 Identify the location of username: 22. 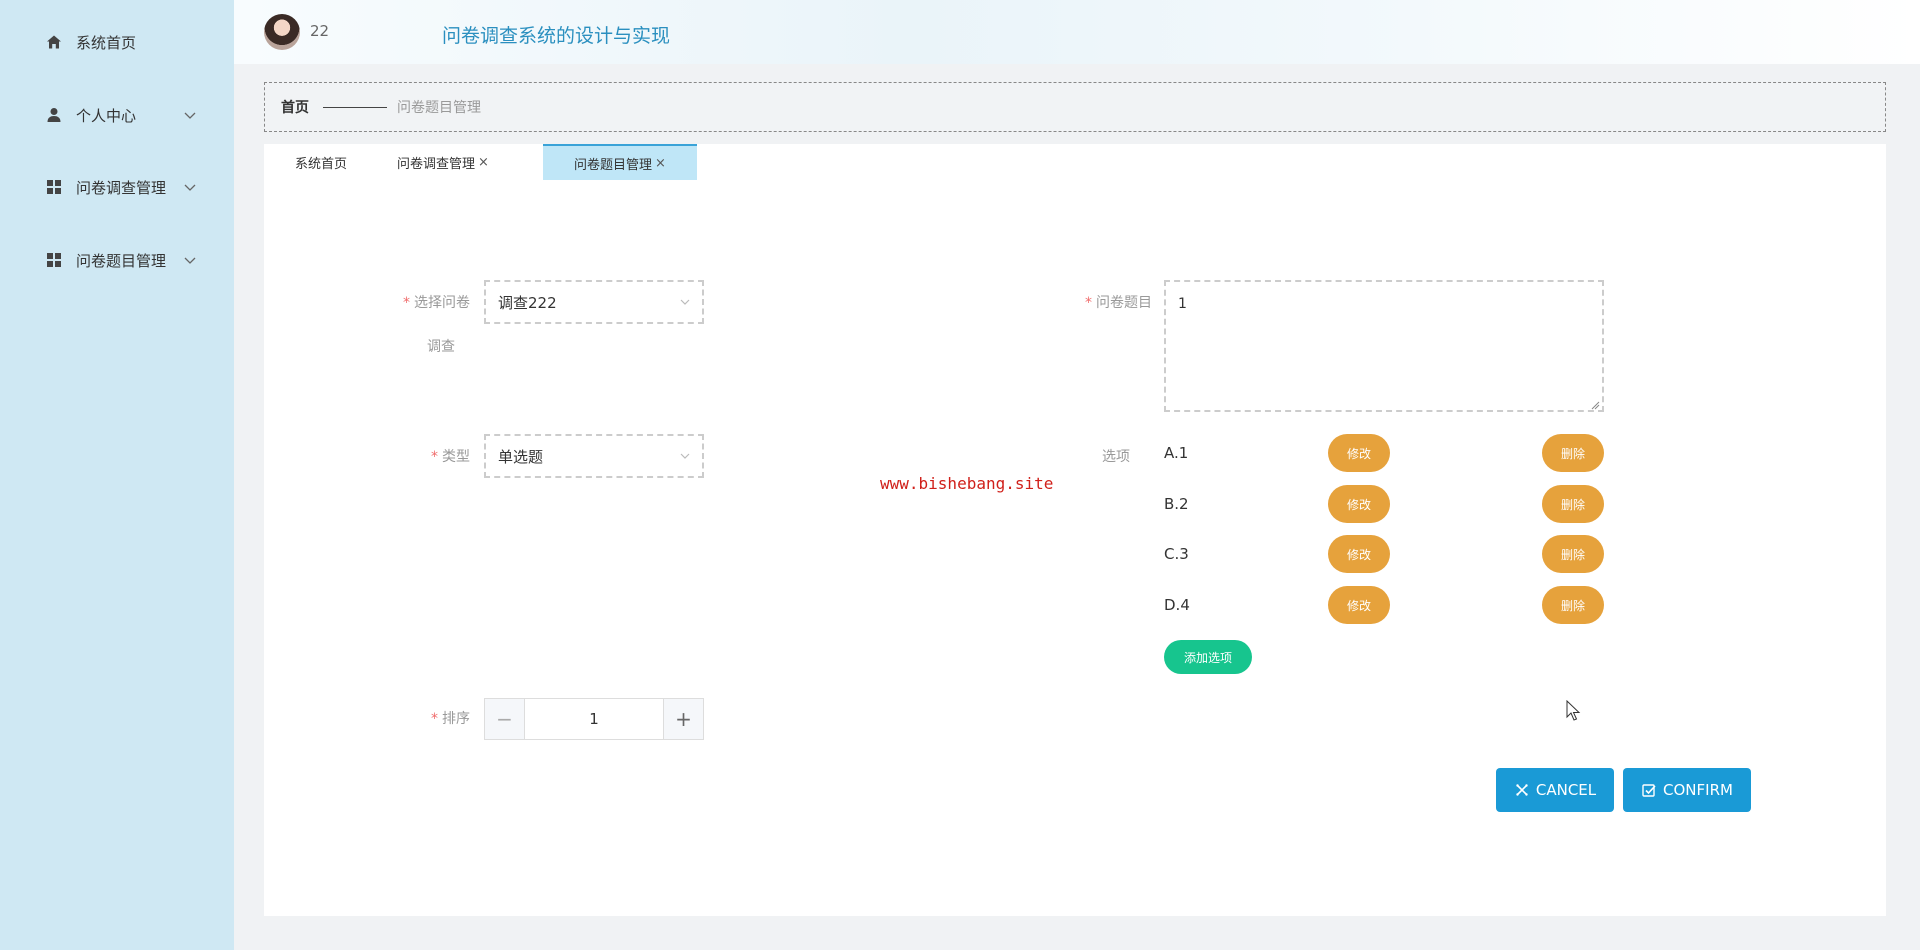
(320, 31).